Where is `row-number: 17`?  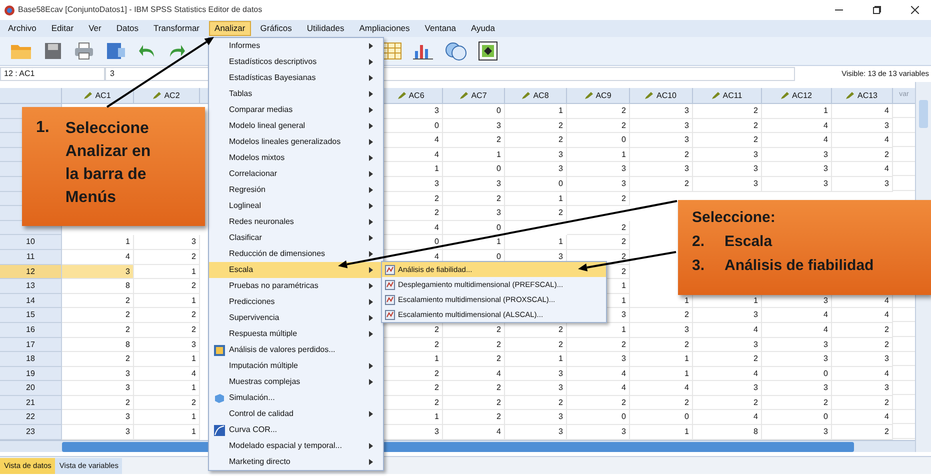
row-number: 17 is located at coordinates (31, 345).